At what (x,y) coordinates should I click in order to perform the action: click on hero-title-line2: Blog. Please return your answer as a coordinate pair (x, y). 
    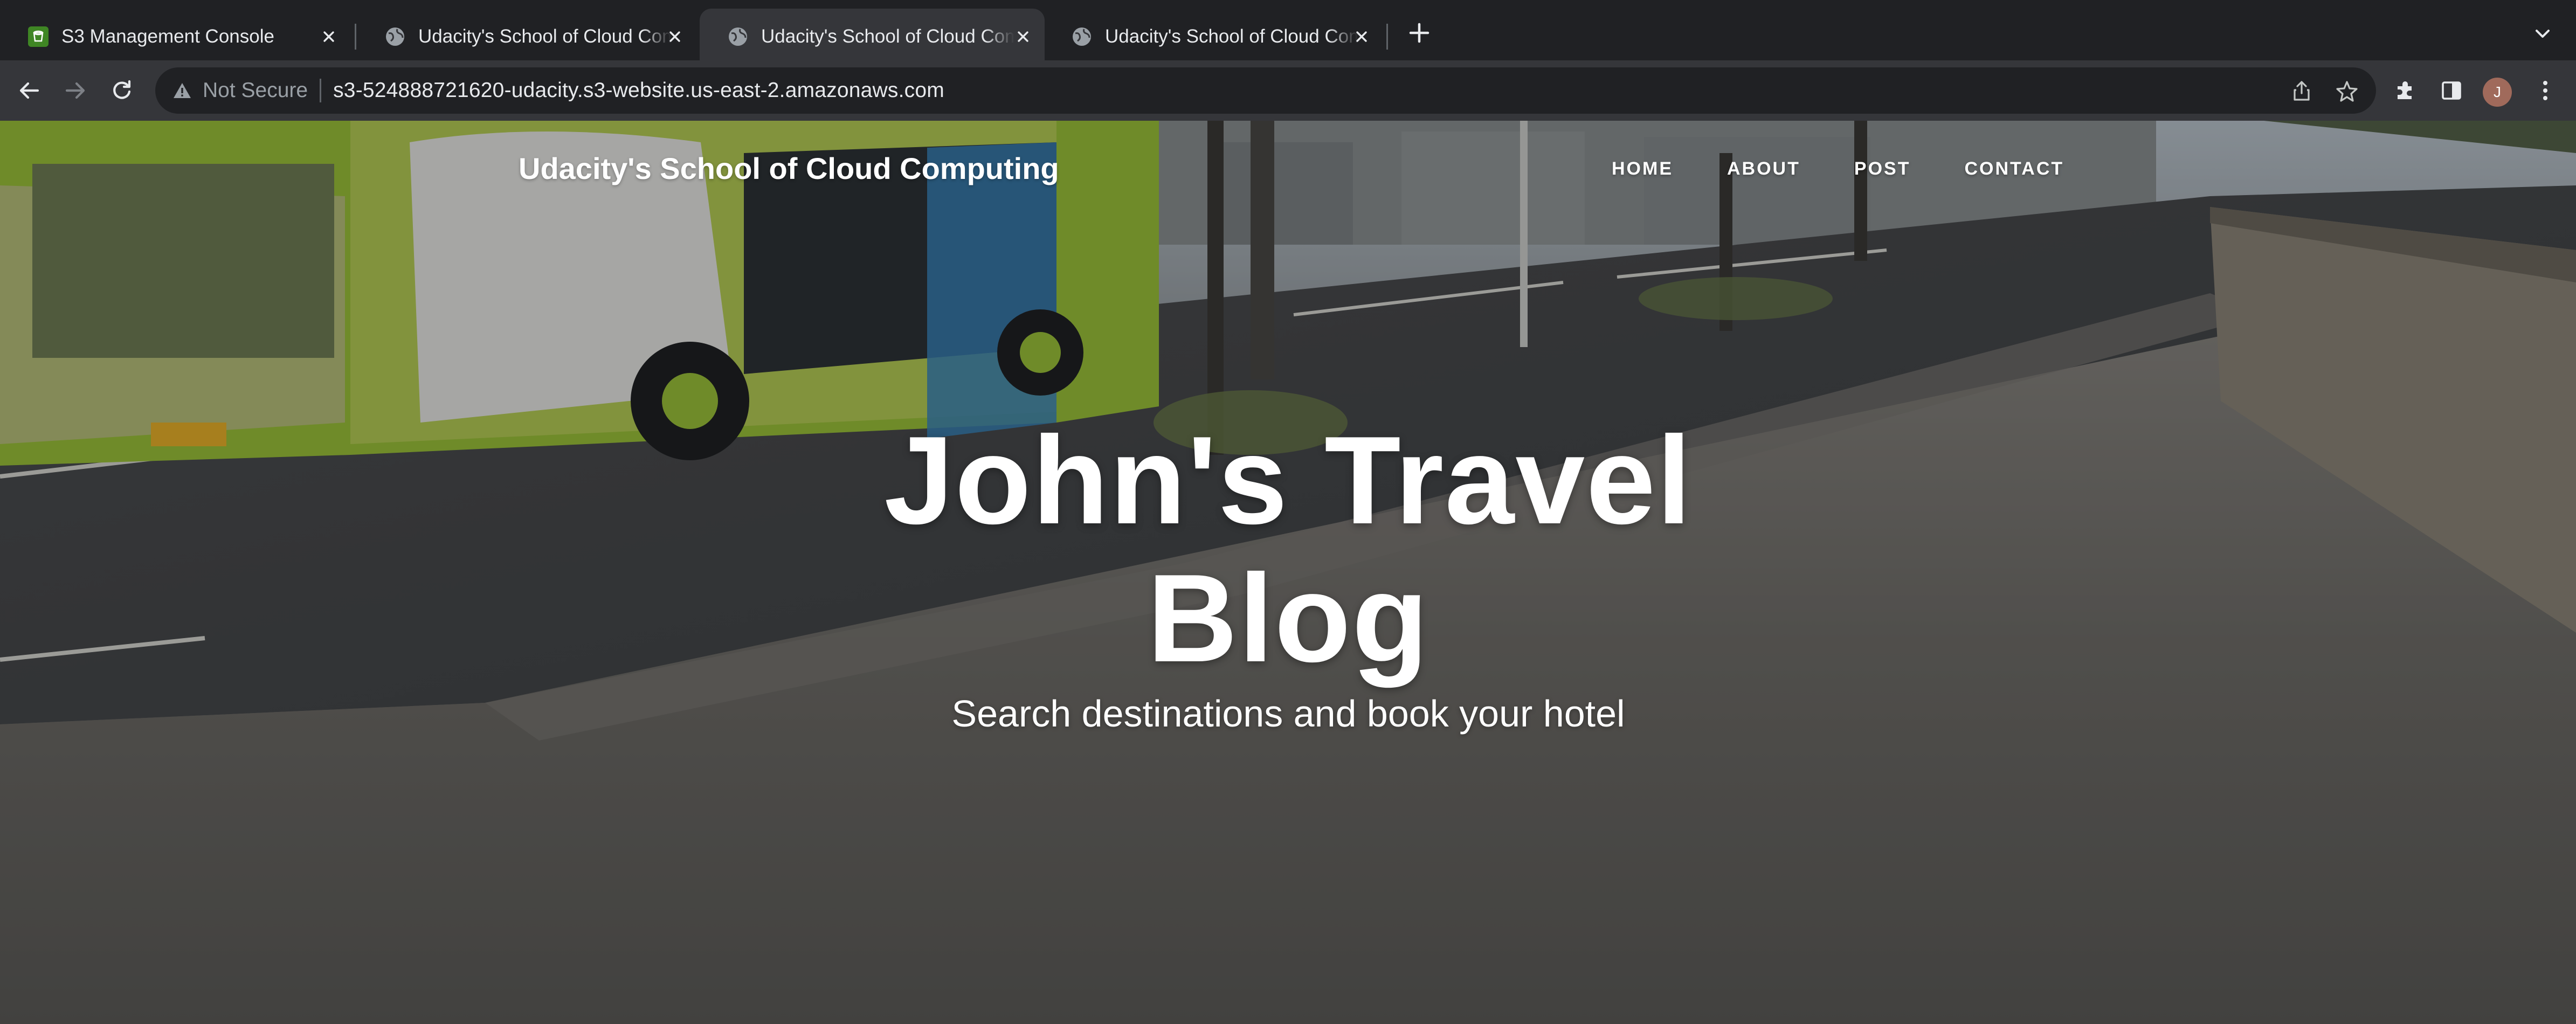
    Looking at the image, I should click on (1288, 618).